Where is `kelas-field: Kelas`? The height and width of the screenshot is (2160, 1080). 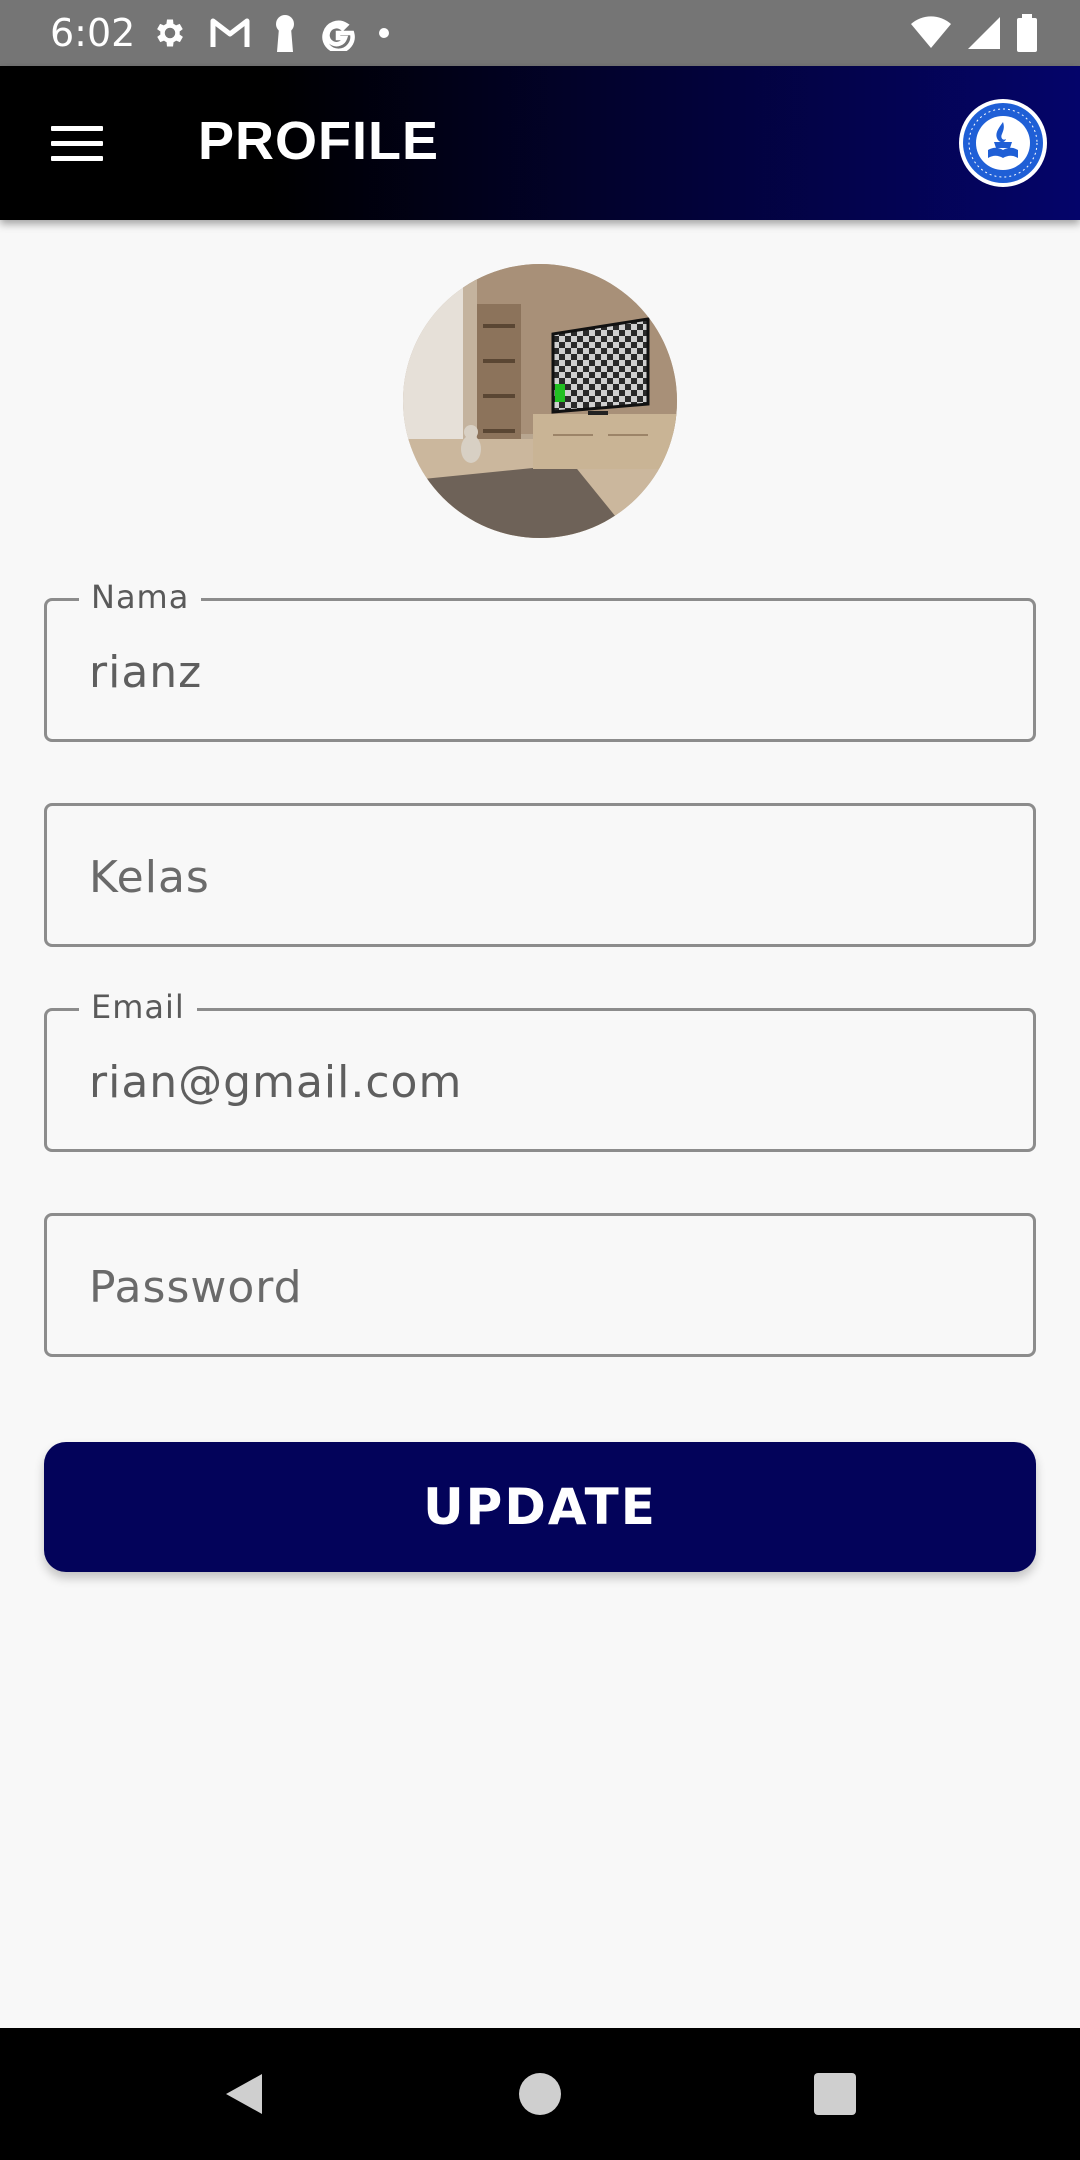
kelas-field: Kelas is located at coordinates (540, 875).